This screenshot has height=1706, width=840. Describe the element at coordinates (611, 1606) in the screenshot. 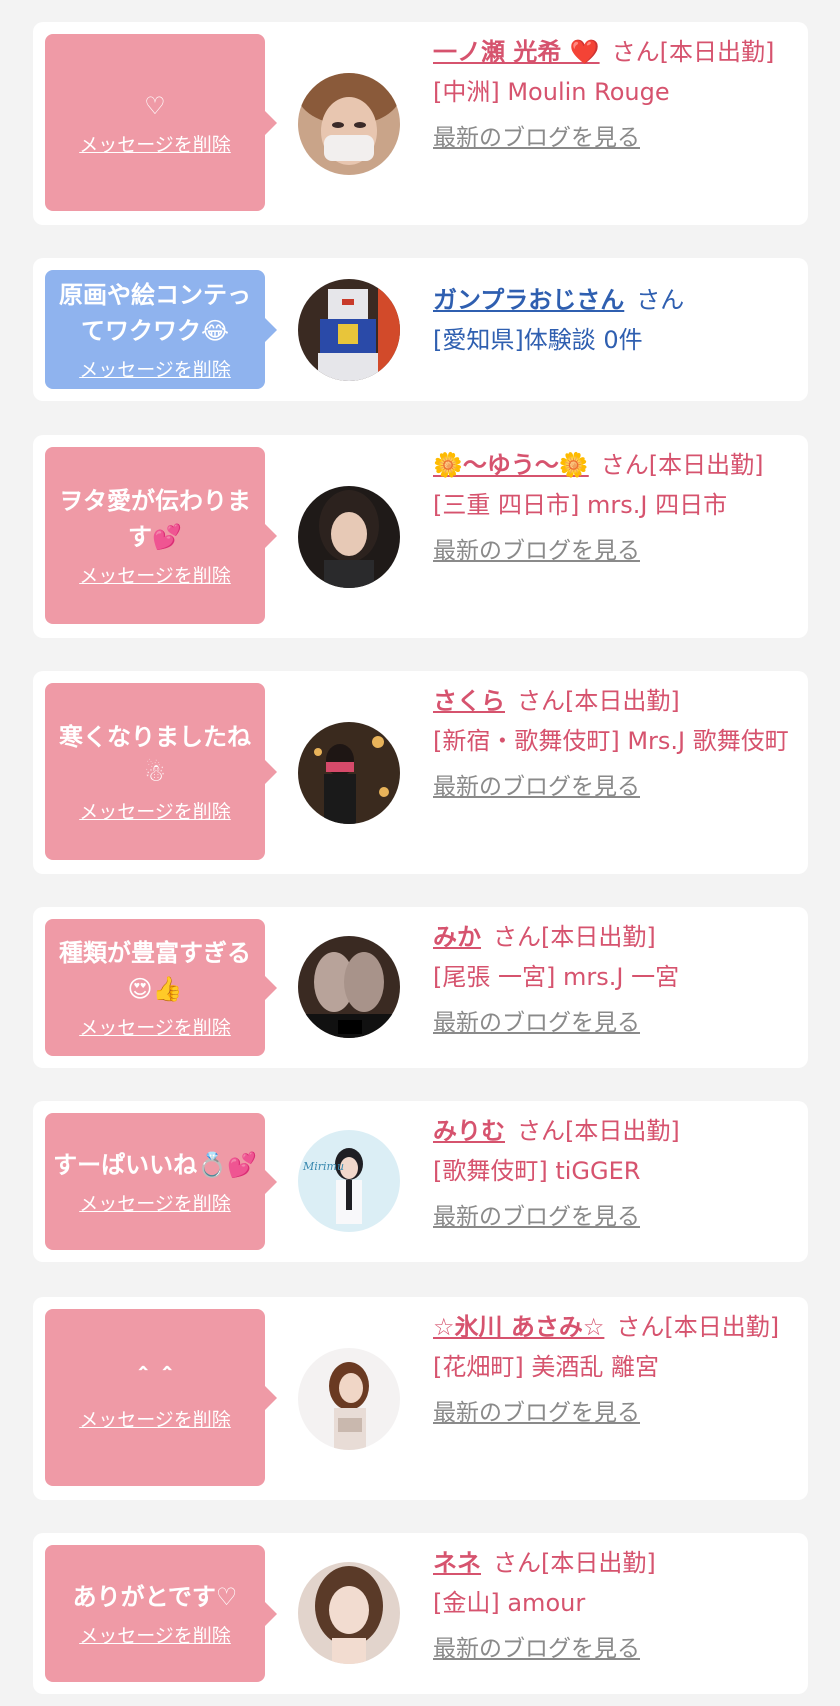

I see `profile-info: ネネ さん[本日出勤] [金山] amour 最新のブログを見る` at that location.